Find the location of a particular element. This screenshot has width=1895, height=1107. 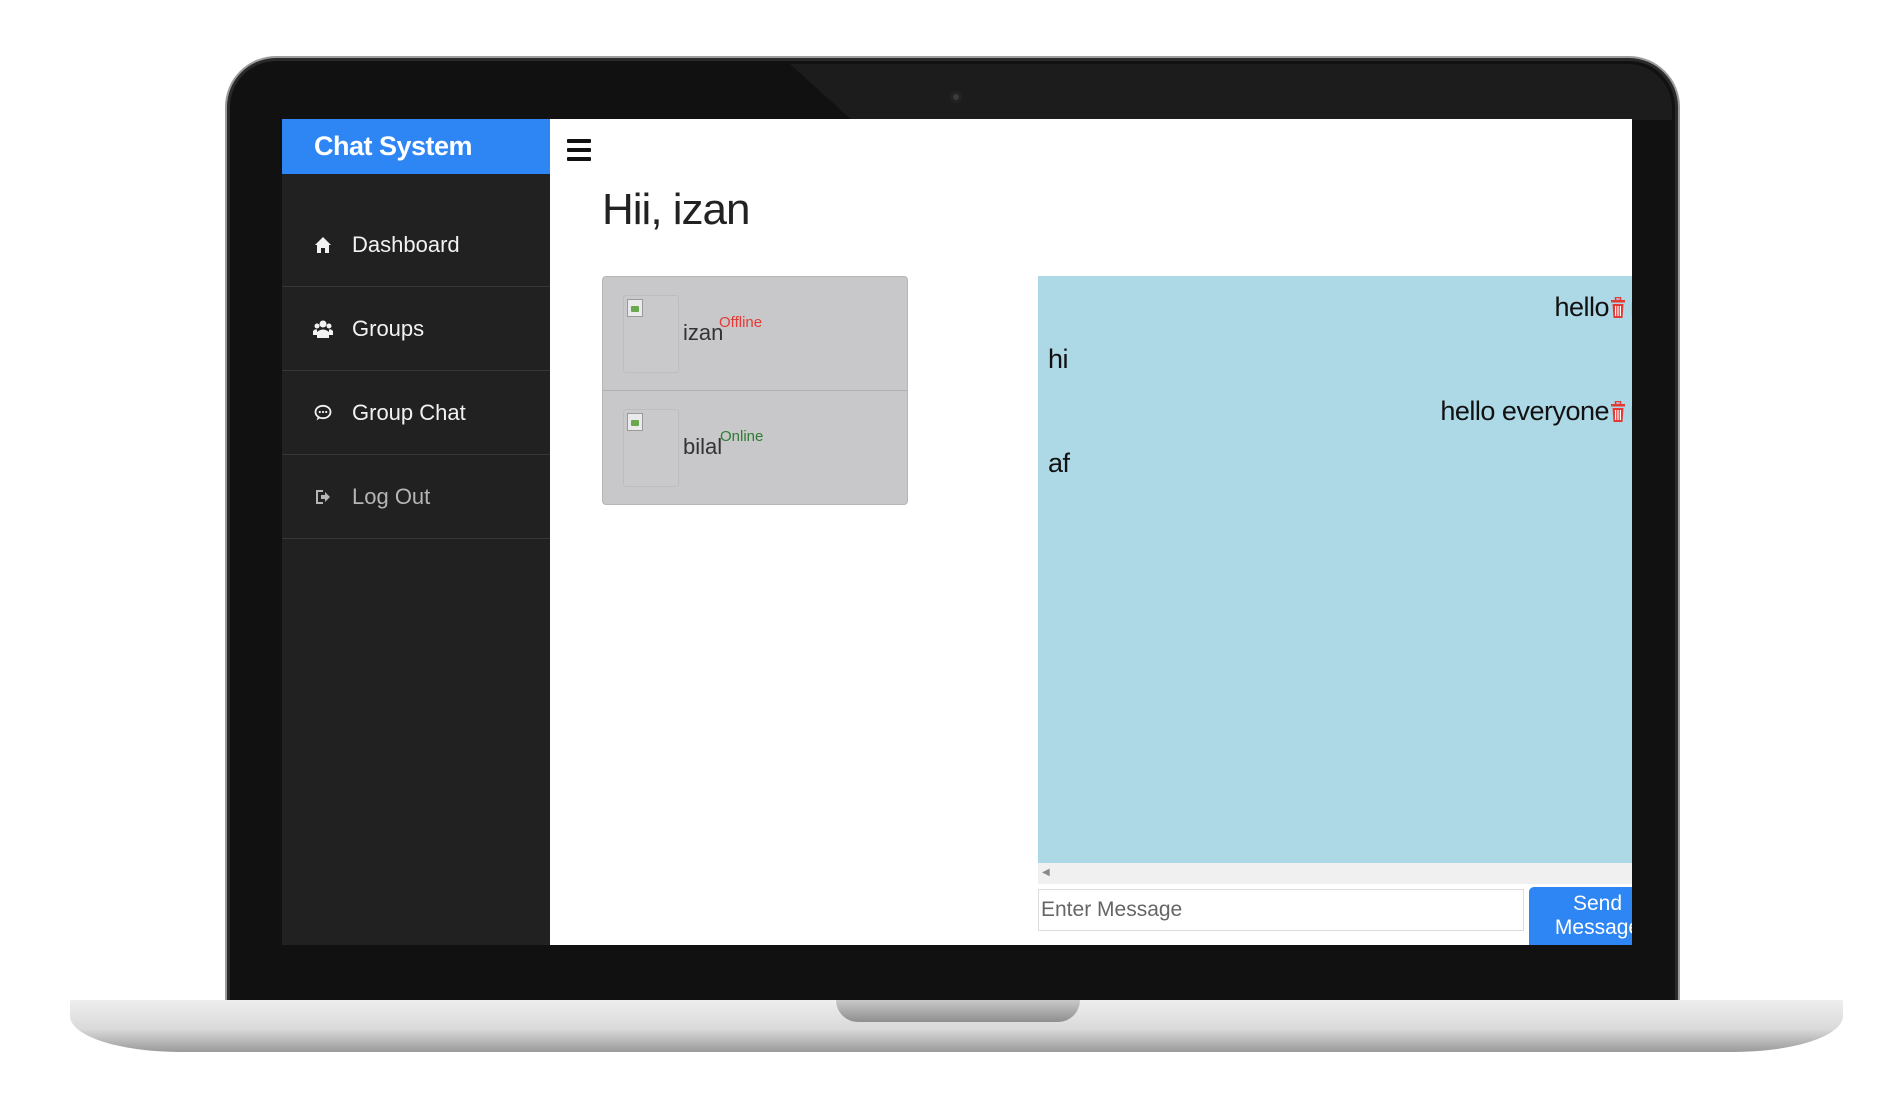

message-sent: hello is located at coordinates (1593, 307).